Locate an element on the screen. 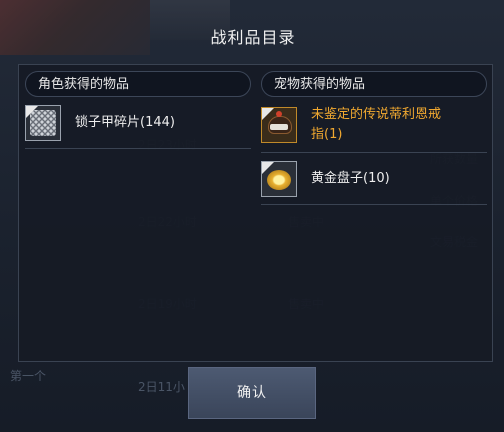  character-loot-column: 角色获得的物品 锁子甲碎片(144) is located at coordinates (138, 110).